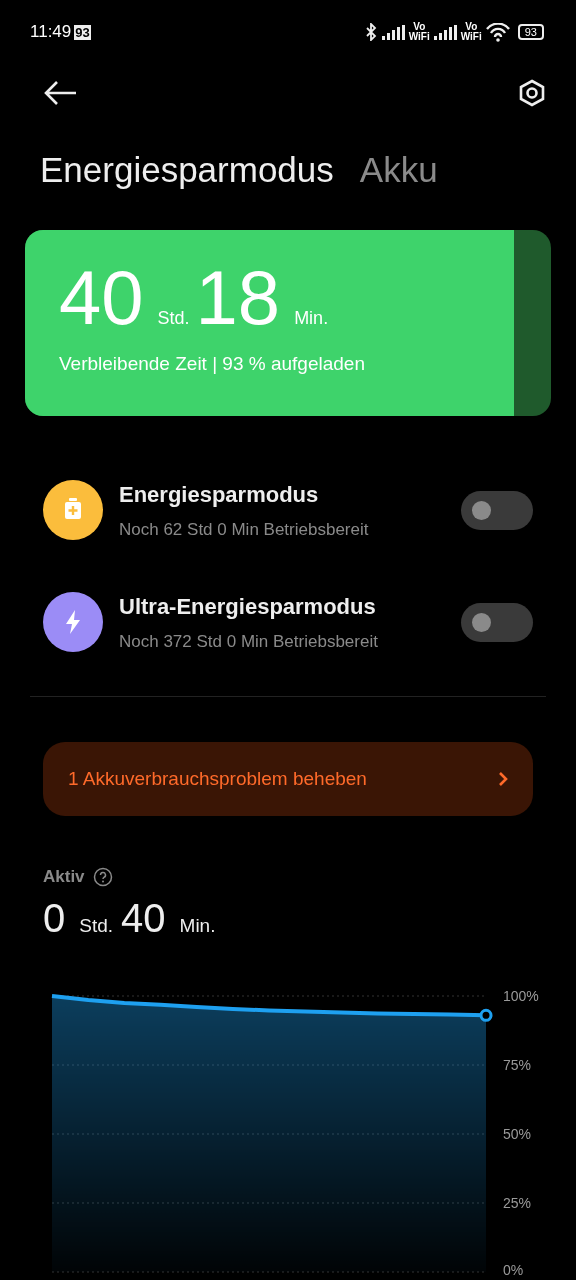 This screenshot has width=576, height=1280. I want to click on axis-label: 0%, so click(513, 1269).